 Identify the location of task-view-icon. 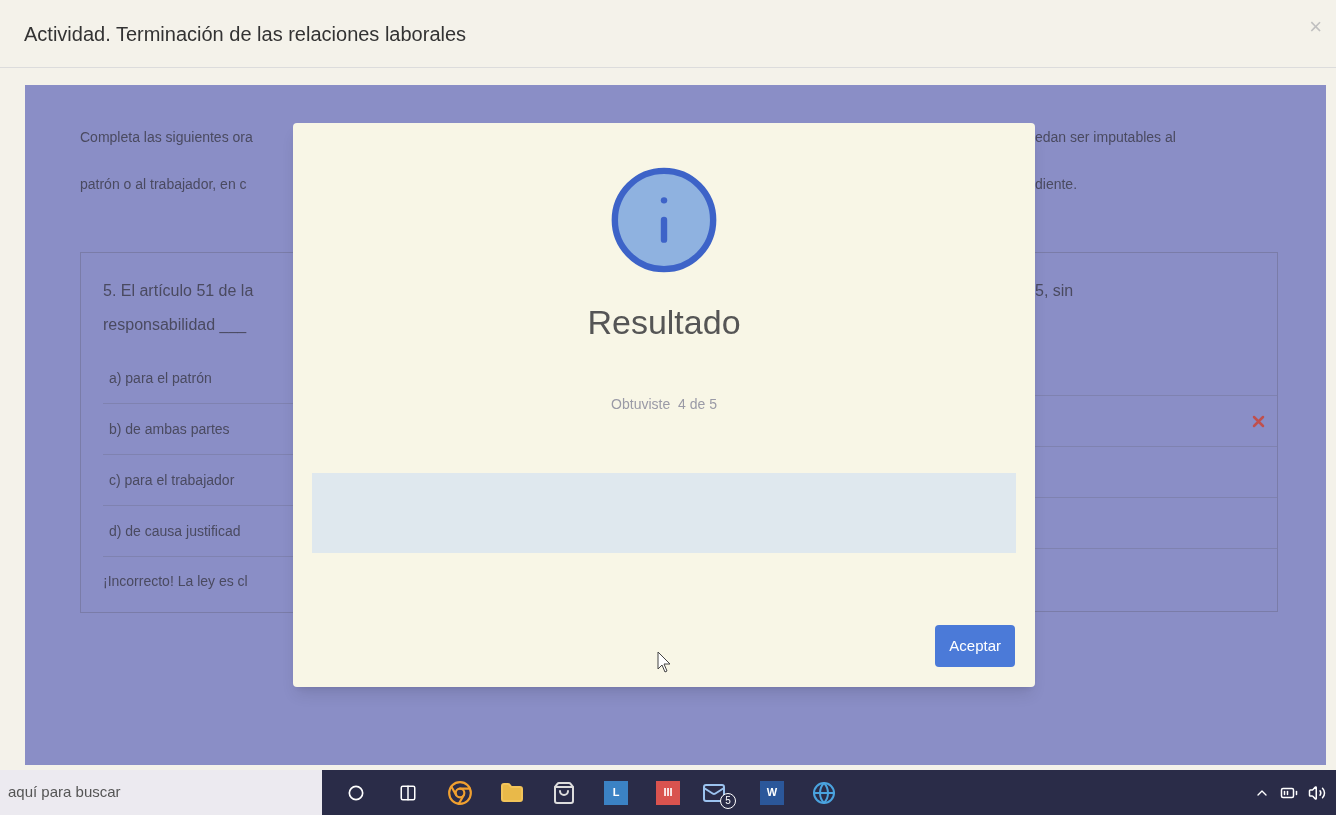
(408, 792).